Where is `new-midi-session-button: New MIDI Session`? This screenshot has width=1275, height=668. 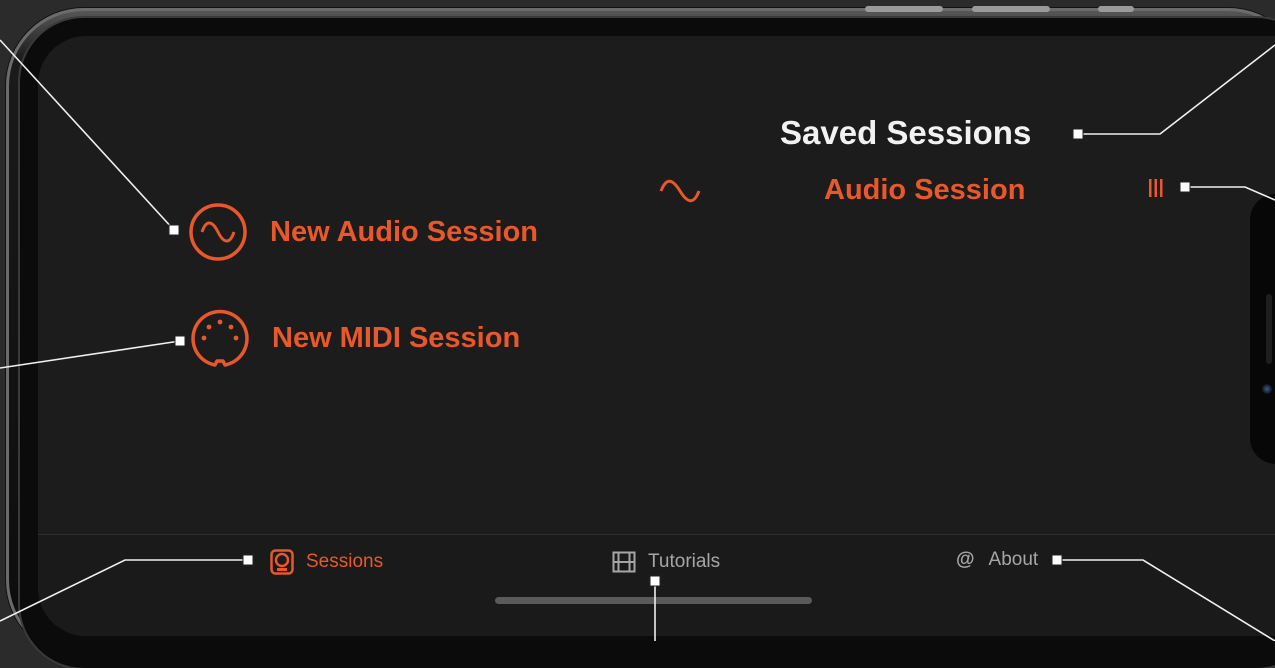 new-midi-session-button: New MIDI Session is located at coordinates (355, 338).